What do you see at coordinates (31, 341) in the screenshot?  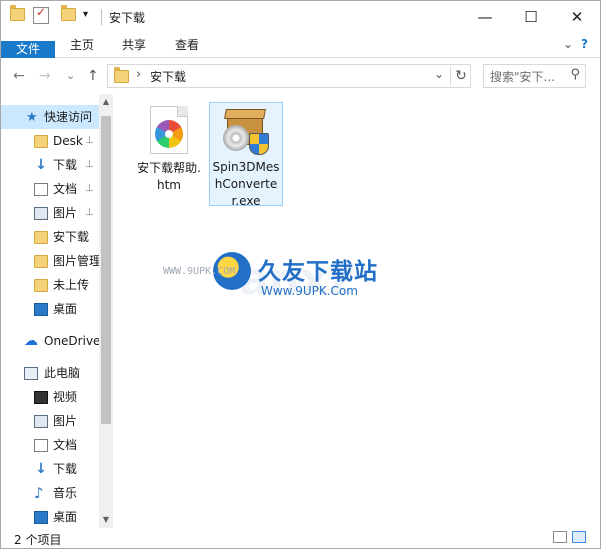 I see `cloud-icon: ☁` at bounding box center [31, 341].